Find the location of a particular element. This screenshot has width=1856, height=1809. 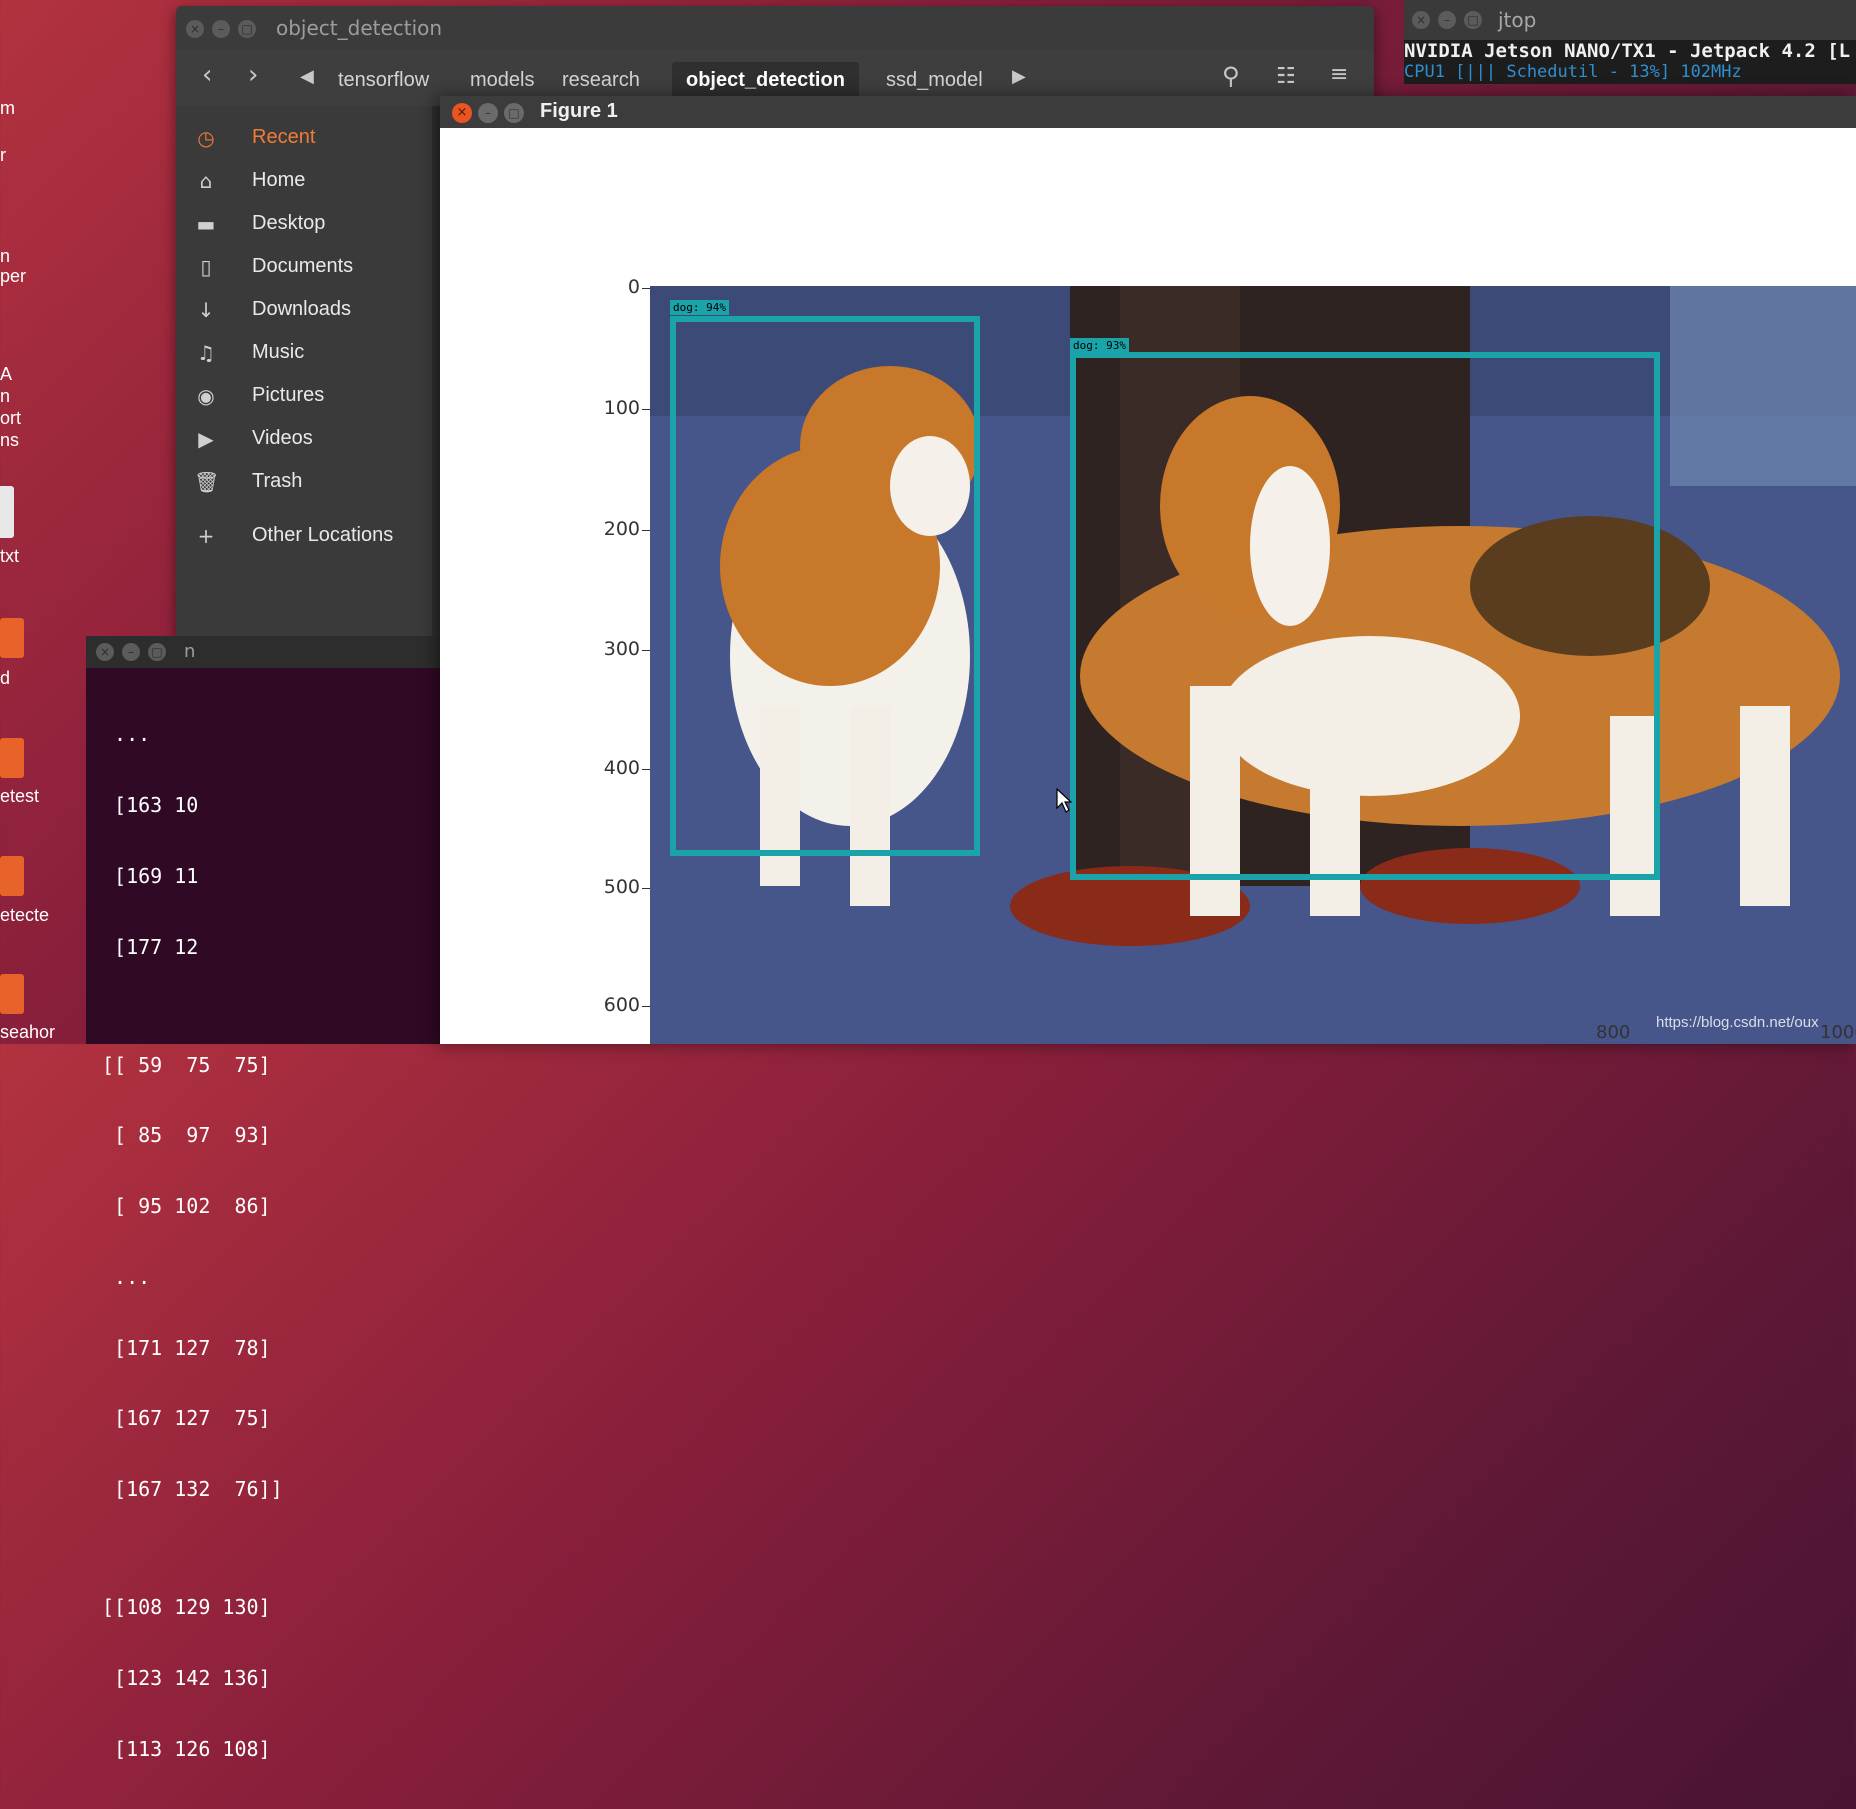

desktop-label: ort is located at coordinates (11, 418).